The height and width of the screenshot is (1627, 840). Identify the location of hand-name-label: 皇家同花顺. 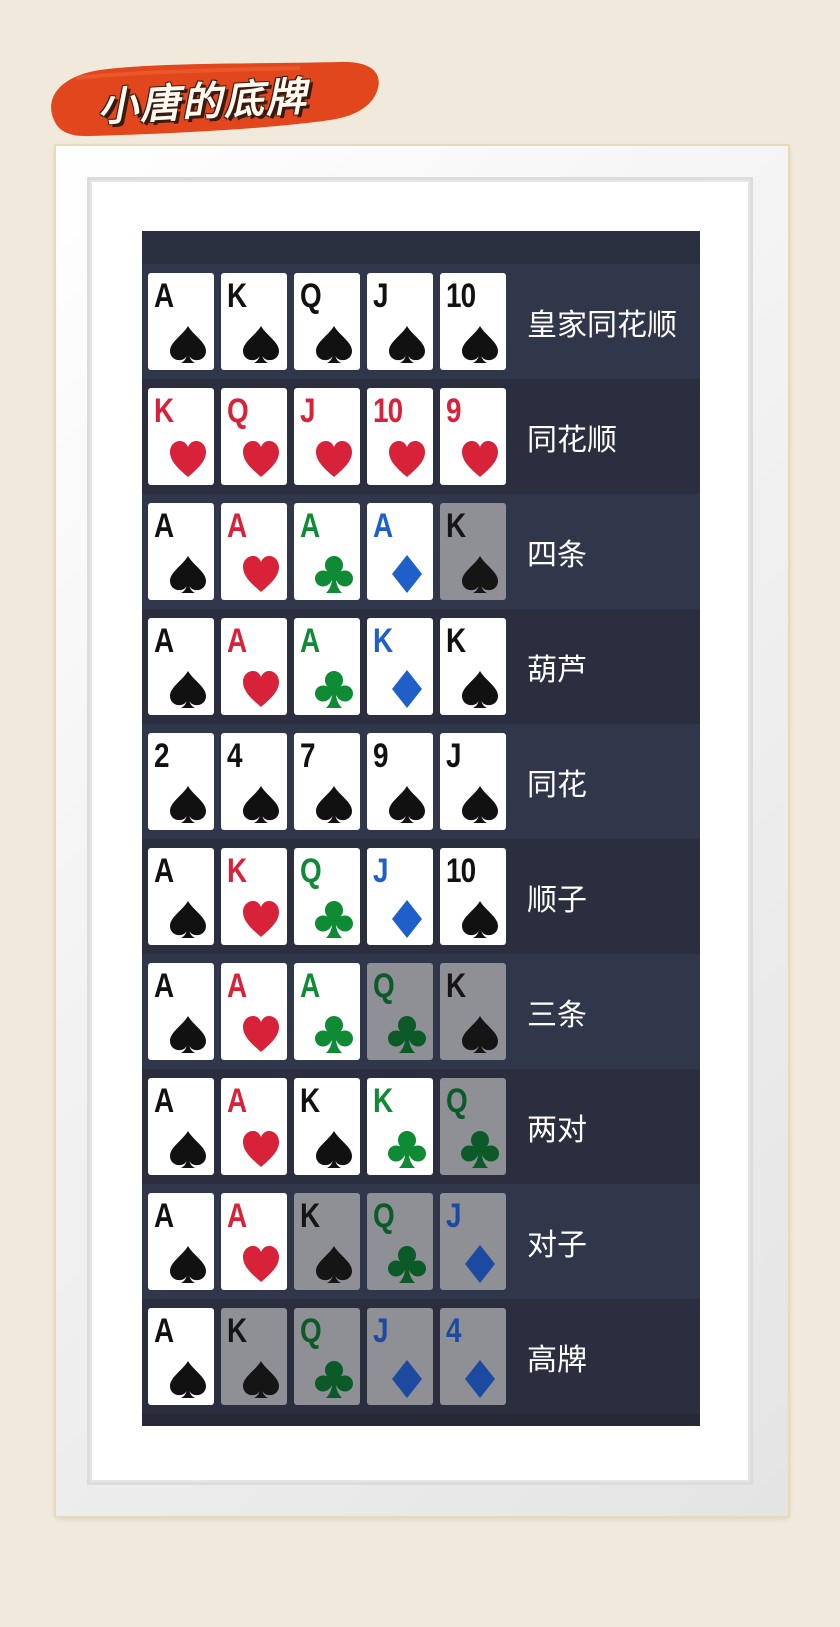
(602, 325).